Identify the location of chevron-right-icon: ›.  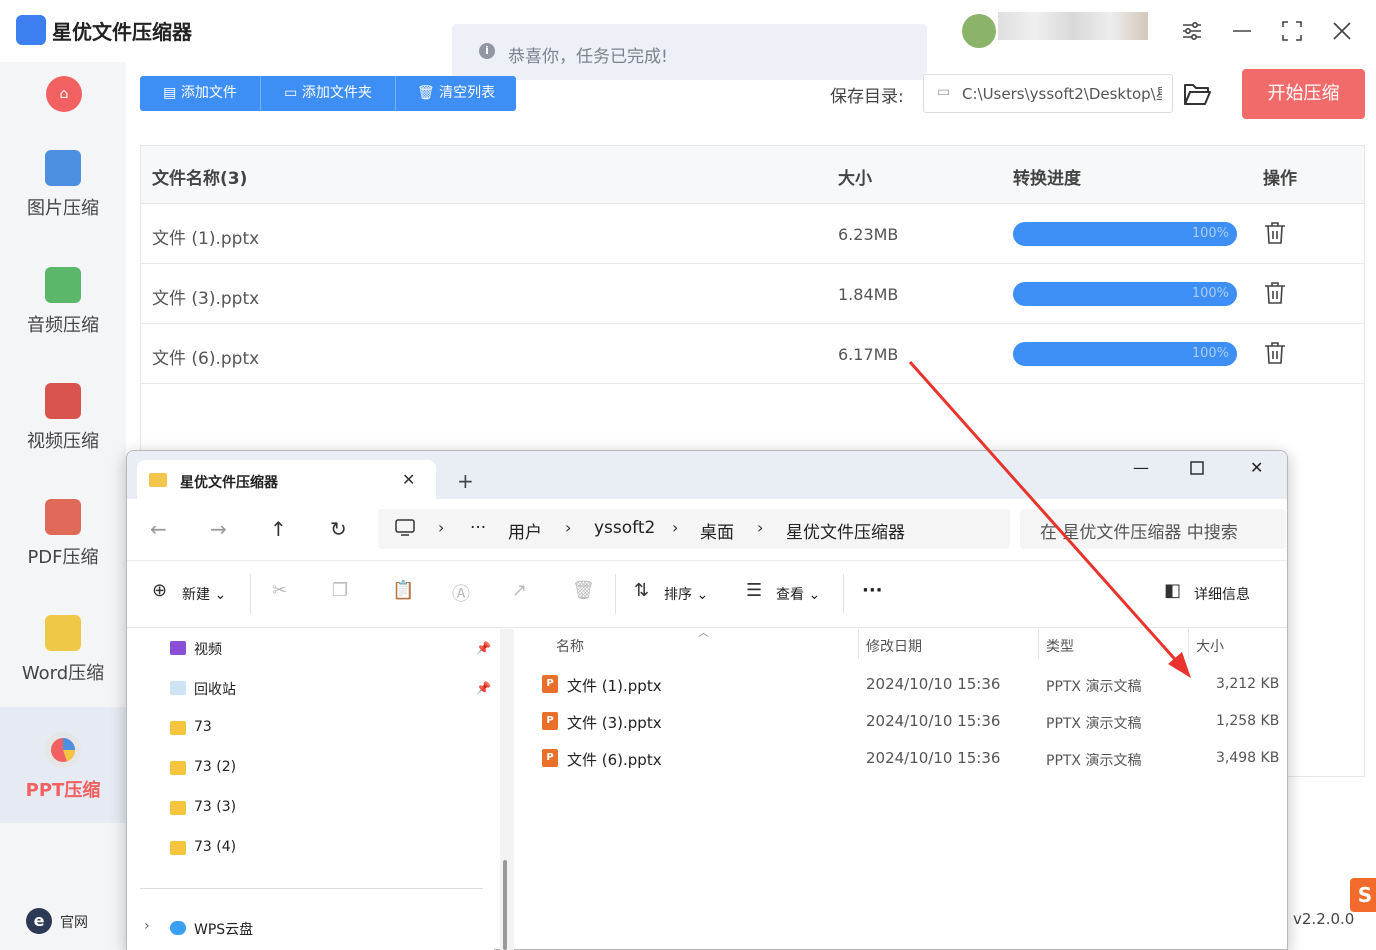
(147, 926).